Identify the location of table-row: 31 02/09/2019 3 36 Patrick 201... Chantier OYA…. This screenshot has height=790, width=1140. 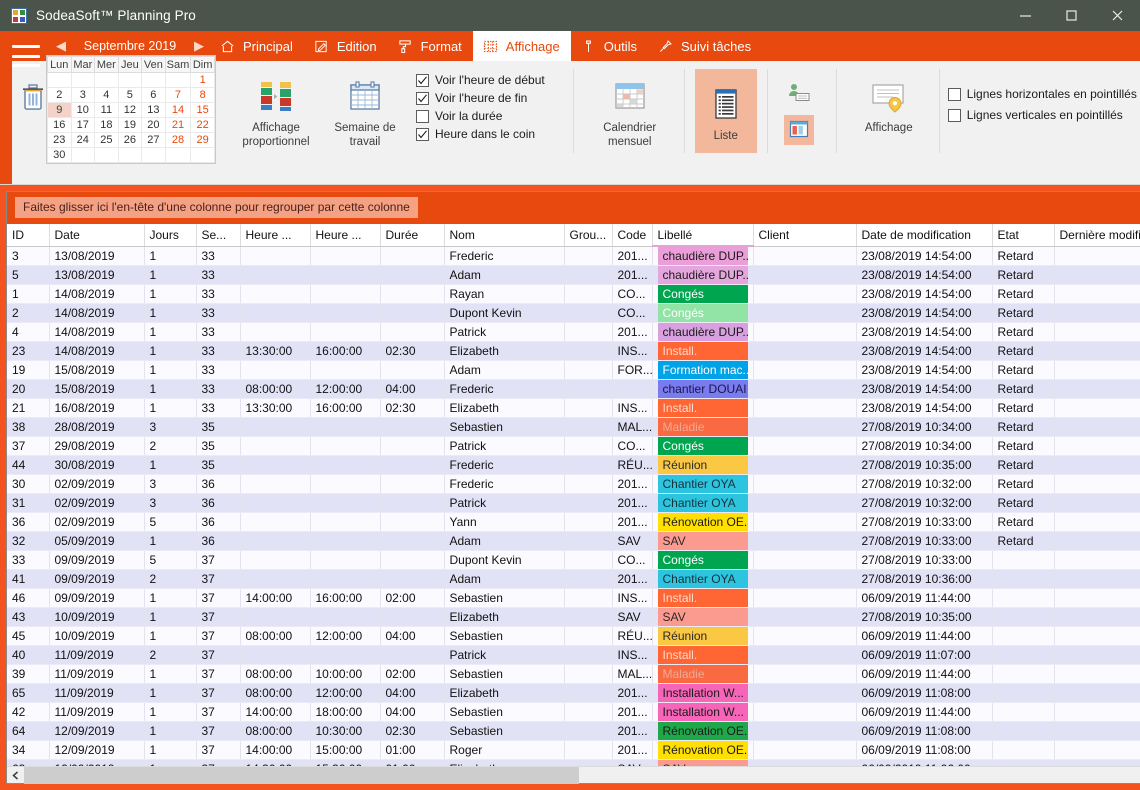
(573, 503).